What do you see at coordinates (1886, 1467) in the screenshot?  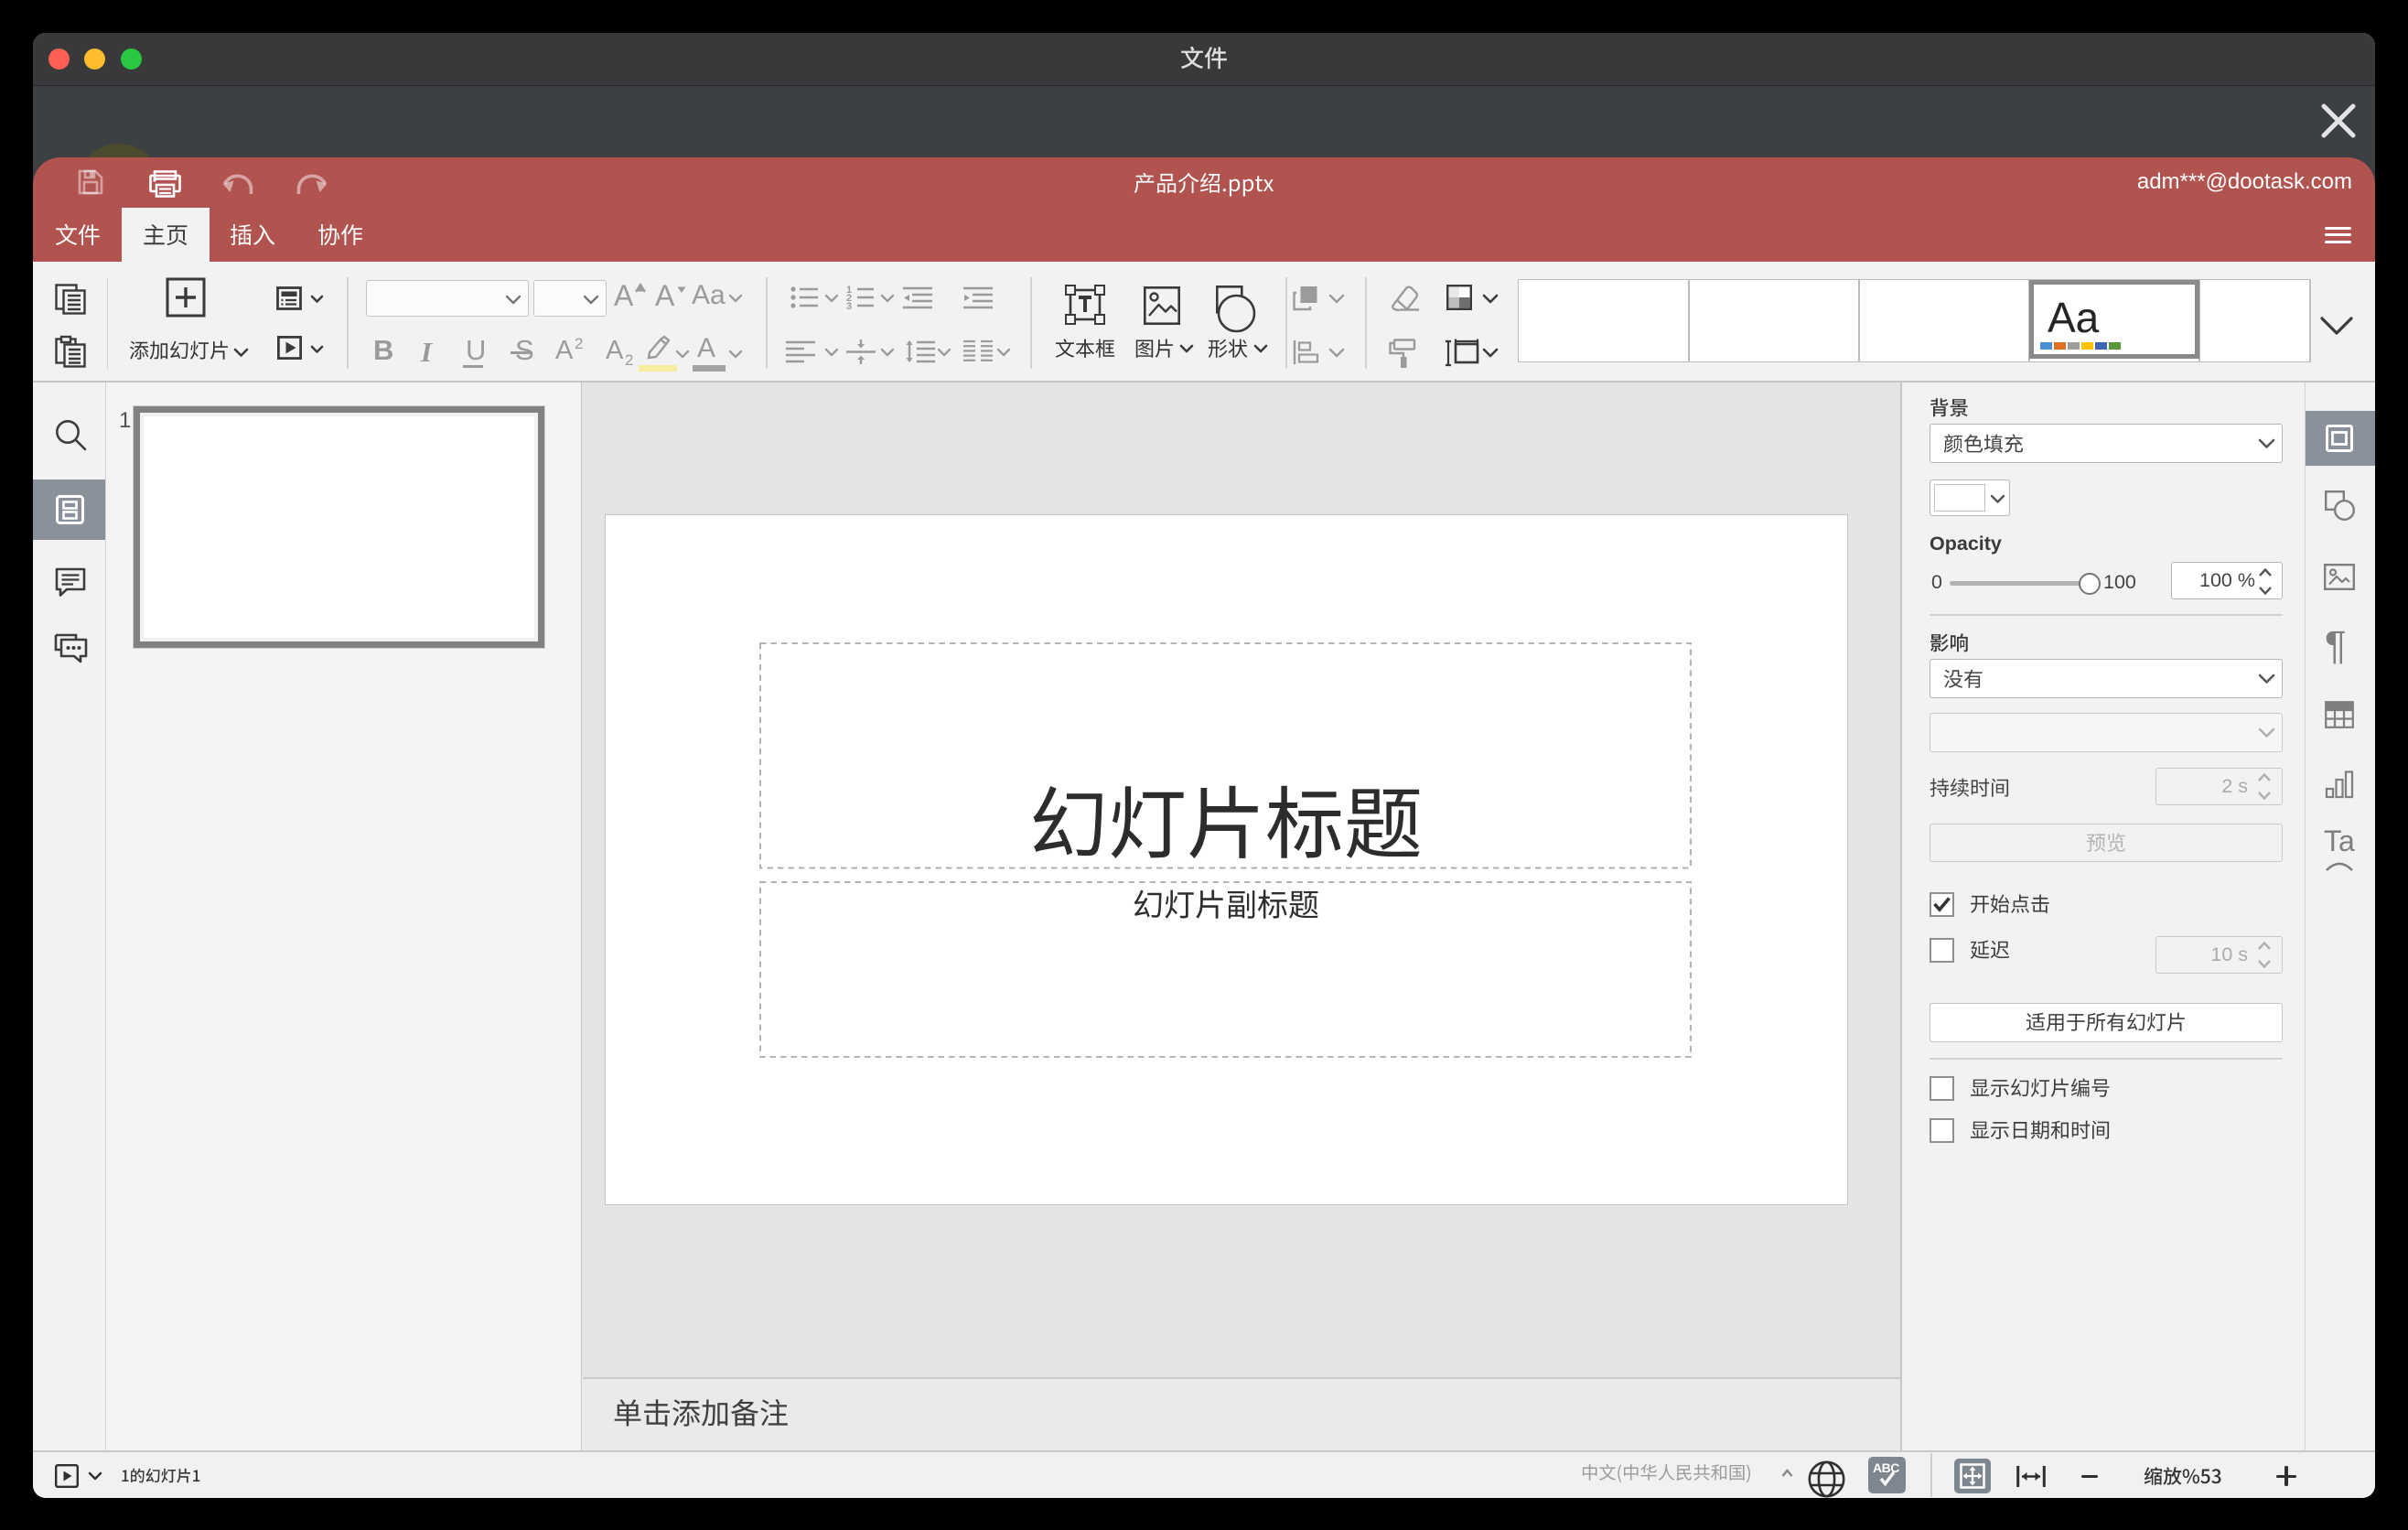 I see `svg-text: ABC` at bounding box center [1886, 1467].